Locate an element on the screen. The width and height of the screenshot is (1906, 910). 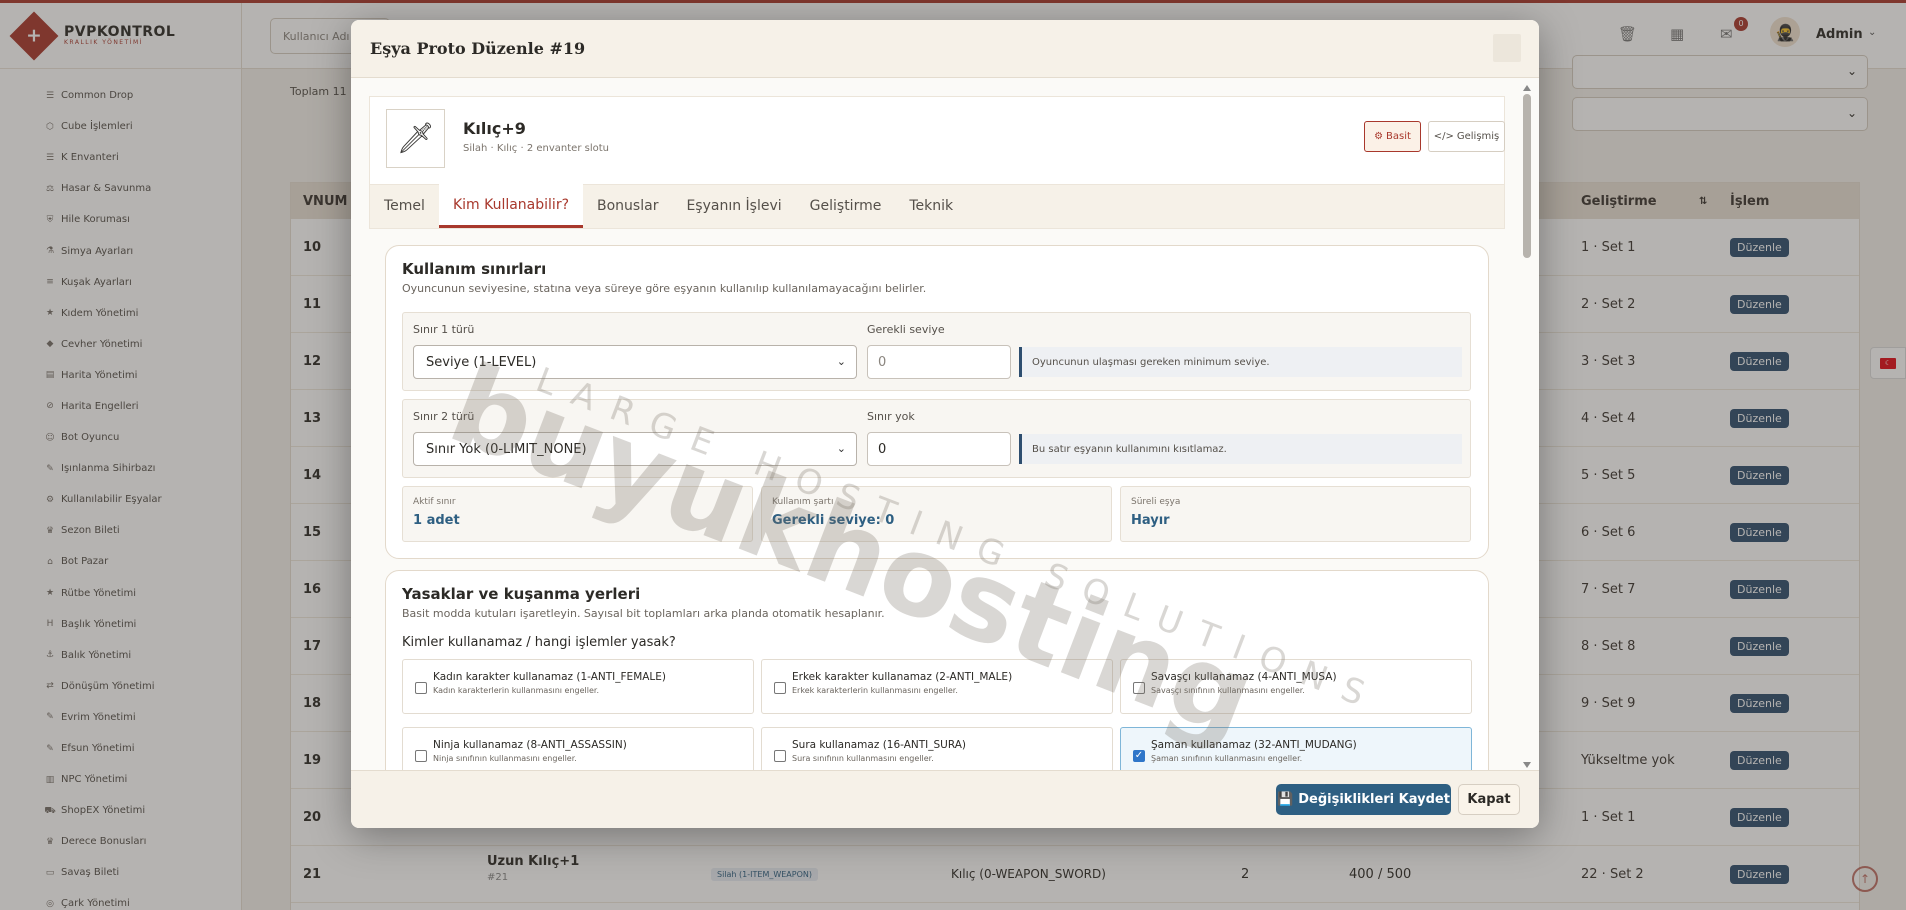
limit1-value-label: Gerekli seviye is located at coordinates (906, 329).